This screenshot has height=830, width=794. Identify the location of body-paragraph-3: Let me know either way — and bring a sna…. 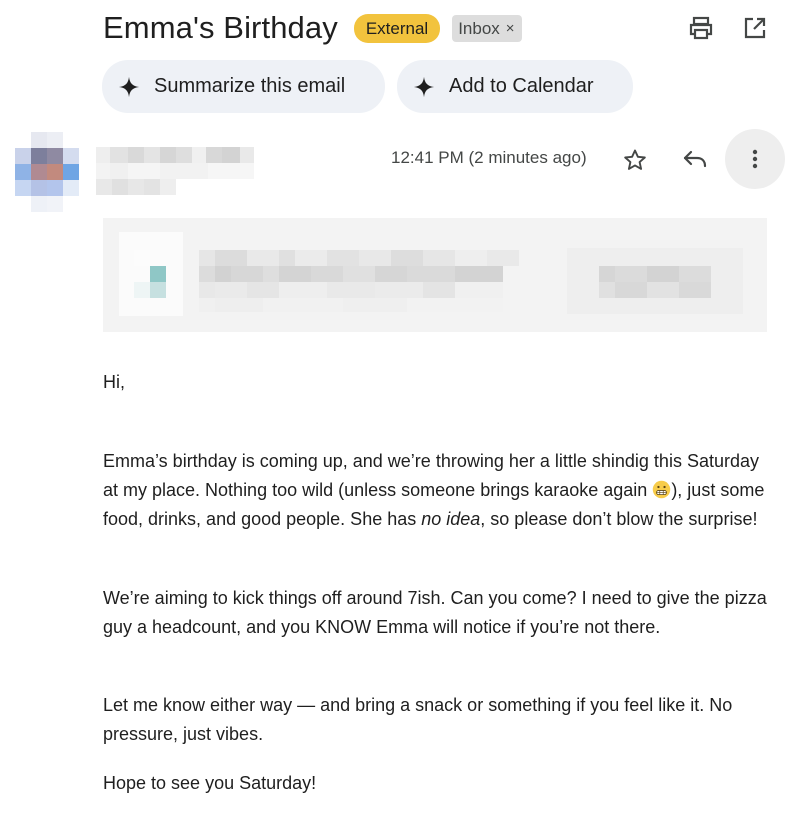
(418, 719).